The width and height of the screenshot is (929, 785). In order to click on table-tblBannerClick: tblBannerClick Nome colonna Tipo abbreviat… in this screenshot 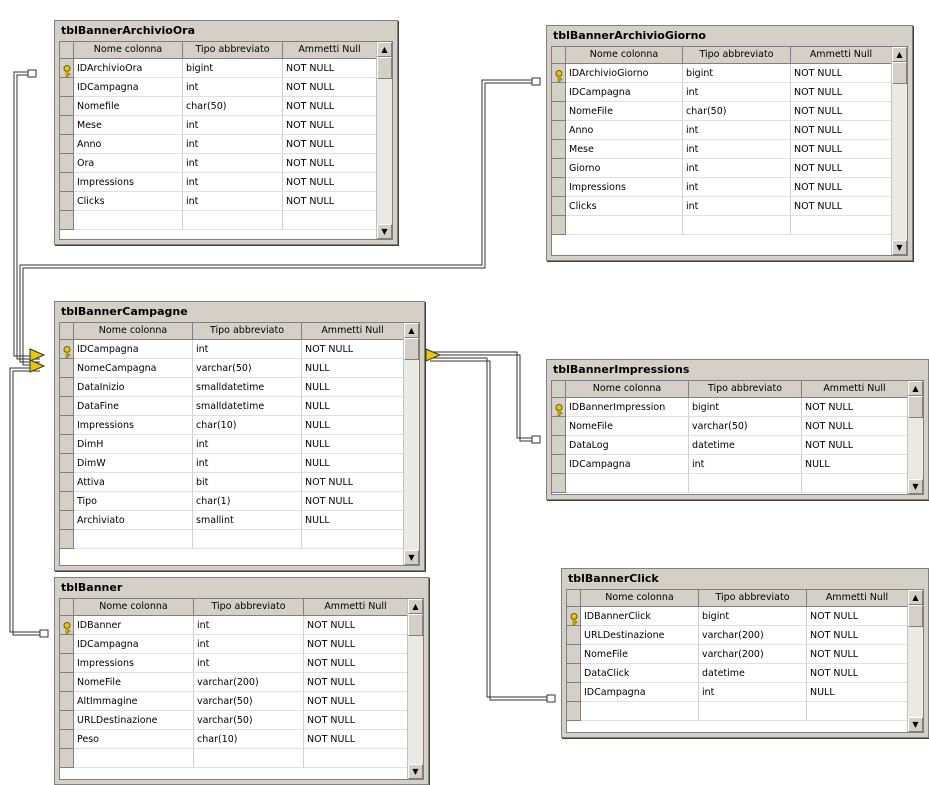, I will do `click(745, 653)`.